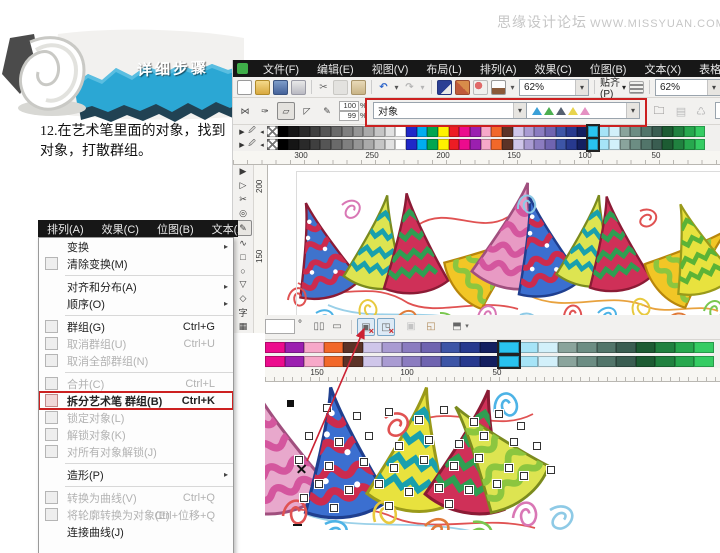 The width and height of the screenshot is (720, 553). What do you see at coordinates (386, 327) in the screenshot?
I see `ungroup-all-icon: ◳ ×` at bounding box center [386, 327].